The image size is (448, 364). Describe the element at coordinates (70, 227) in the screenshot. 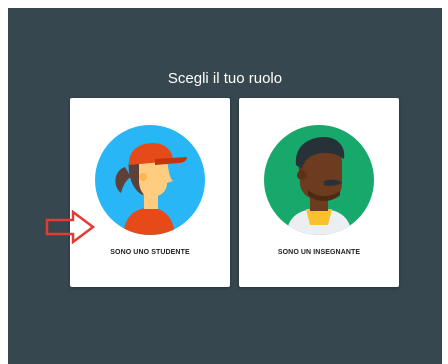

I see `red-arrow-icon` at that location.